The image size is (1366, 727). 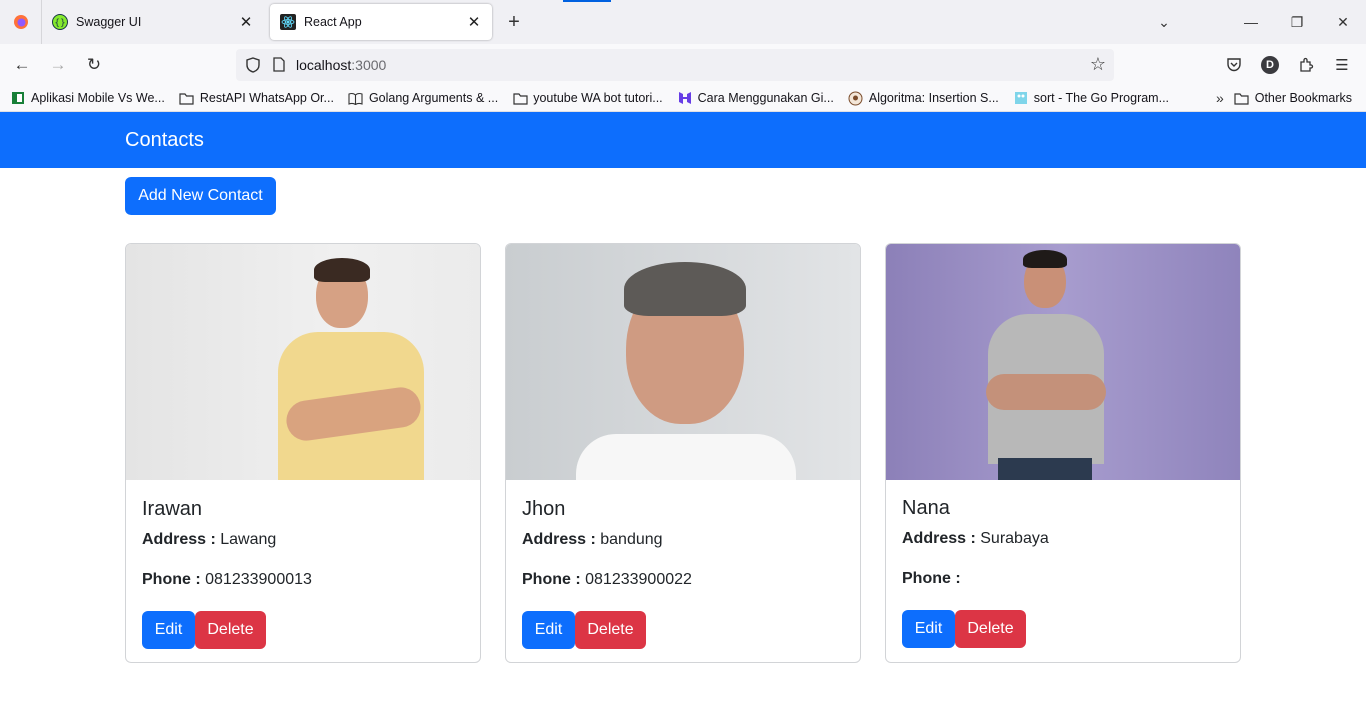 I want to click on contact-address: Address : Surabaya, so click(x=975, y=538).